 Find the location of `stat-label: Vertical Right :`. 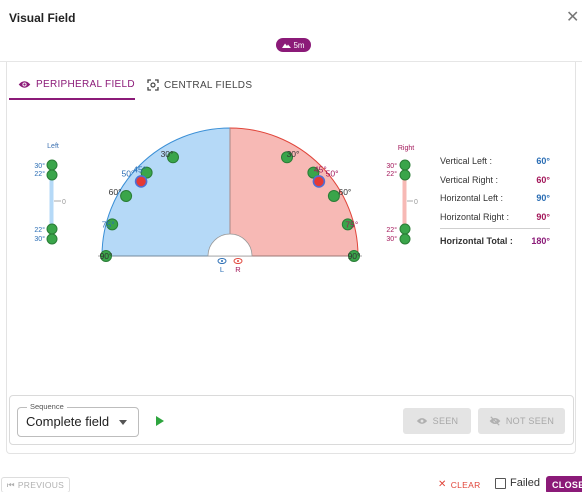

stat-label: Vertical Right : is located at coordinates (469, 179).